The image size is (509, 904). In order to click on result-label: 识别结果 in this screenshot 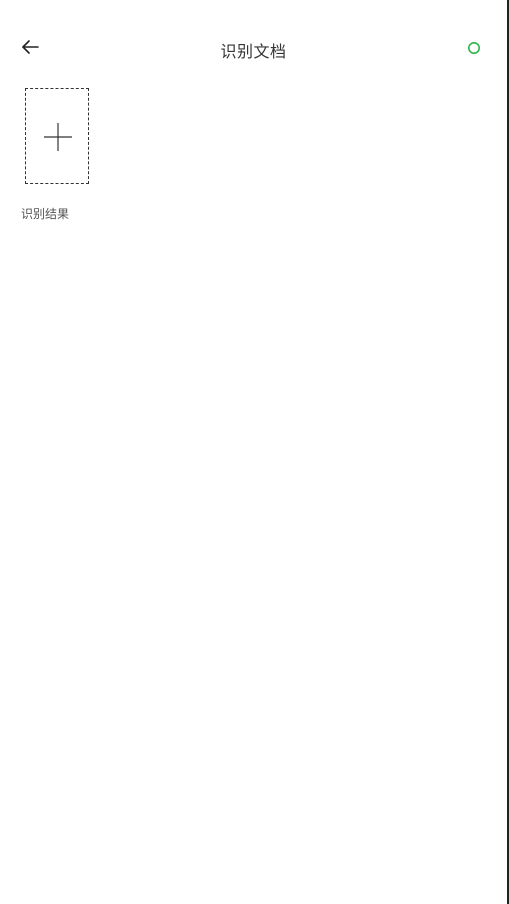, I will do `click(45, 214)`.